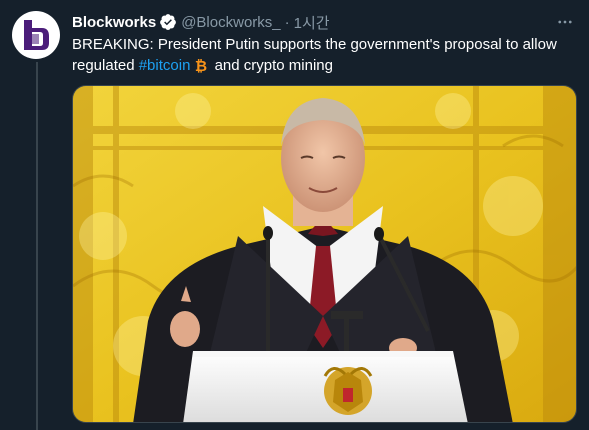 This screenshot has height=430, width=589. What do you see at coordinates (114, 22) in the screenshot?
I see `display-name: Blockworks` at bounding box center [114, 22].